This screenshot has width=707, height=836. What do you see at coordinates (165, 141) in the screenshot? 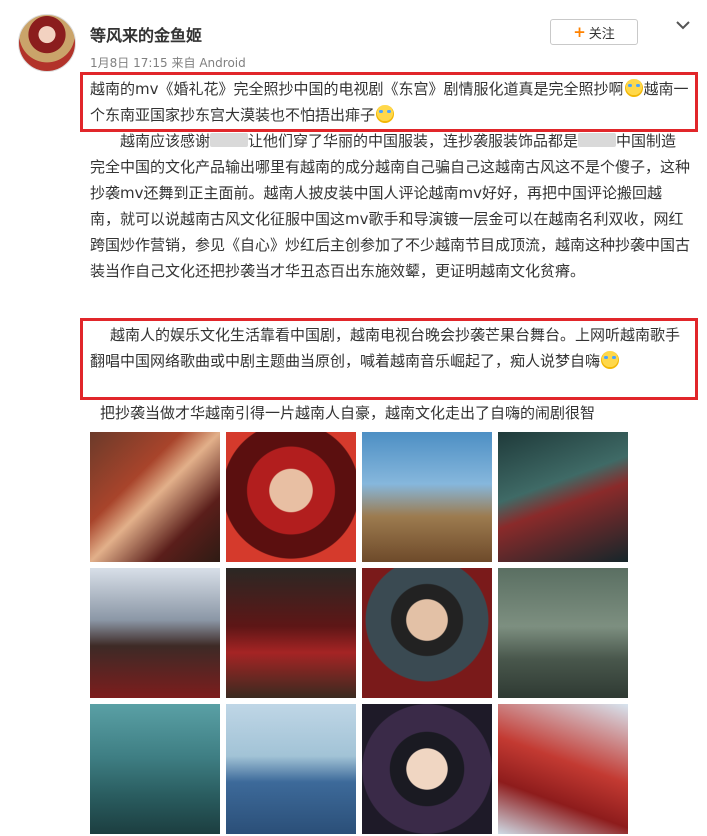
I see `paragraph-2-text-a: 越南应该感谢` at bounding box center [165, 141].